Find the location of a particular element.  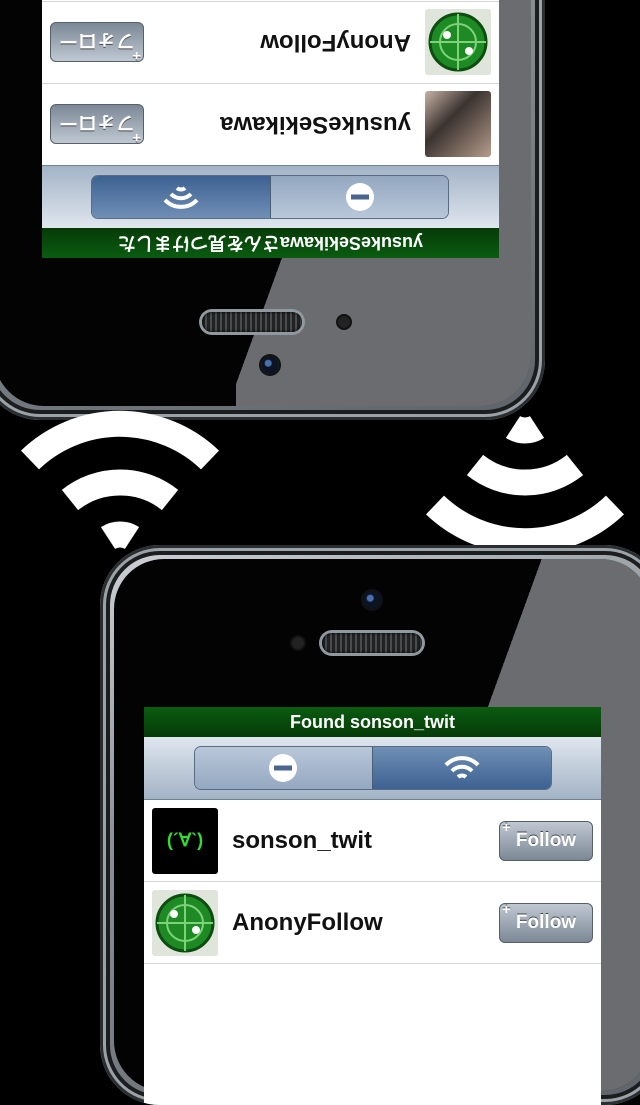

top-segmented-control is located at coordinates (270, 197).